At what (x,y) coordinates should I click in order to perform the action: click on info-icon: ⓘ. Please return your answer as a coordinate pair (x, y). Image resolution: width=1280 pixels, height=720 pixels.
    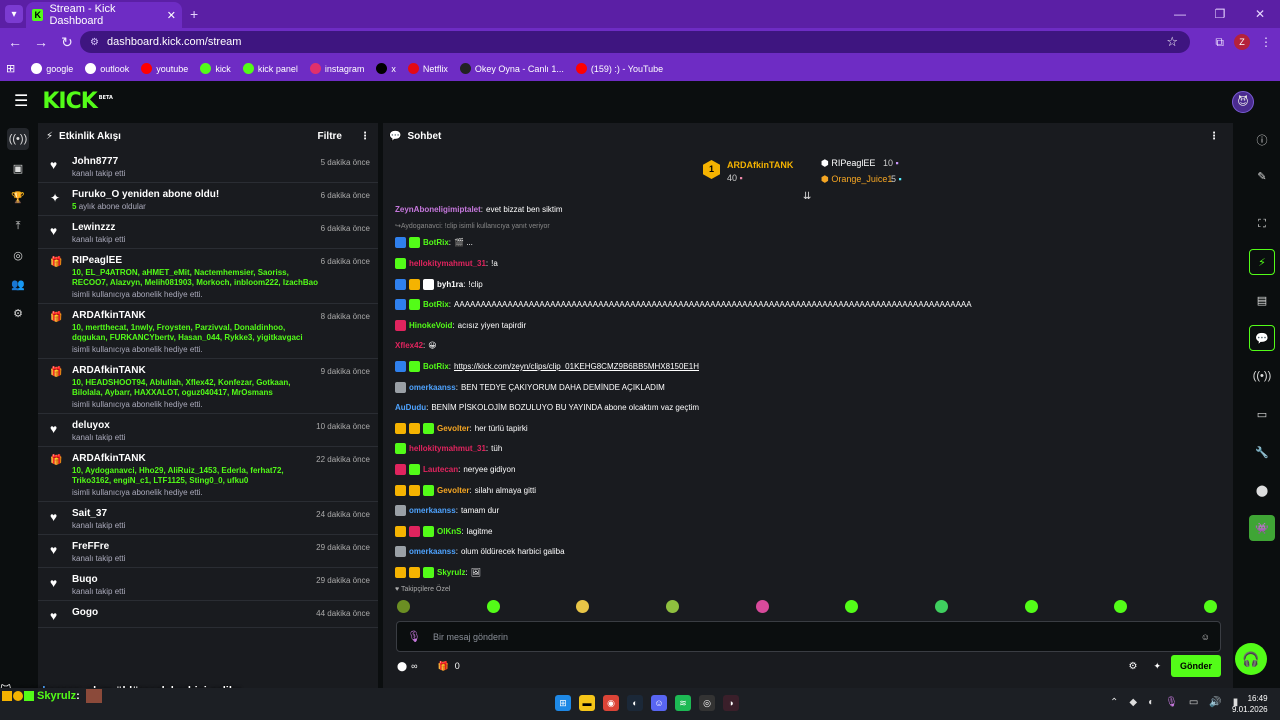
    Looking at the image, I should click on (1262, 140).